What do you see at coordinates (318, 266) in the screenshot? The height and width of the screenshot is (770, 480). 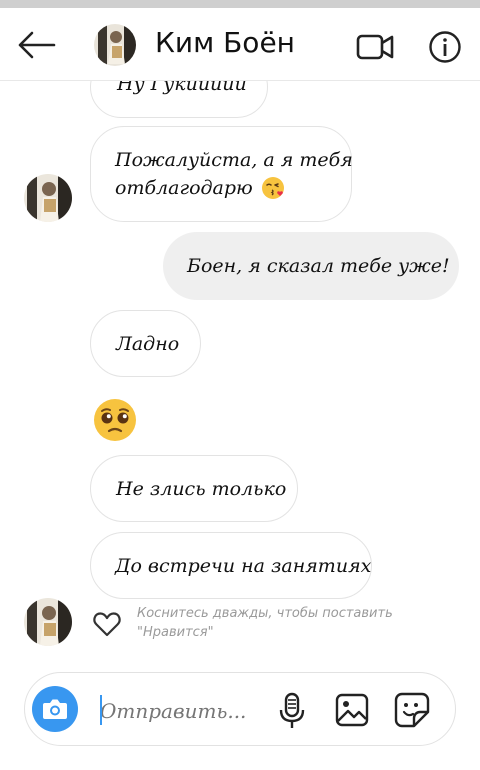 I see `message-text: Боен, я сказал тебе уже!` at bounding box center [318, 266].